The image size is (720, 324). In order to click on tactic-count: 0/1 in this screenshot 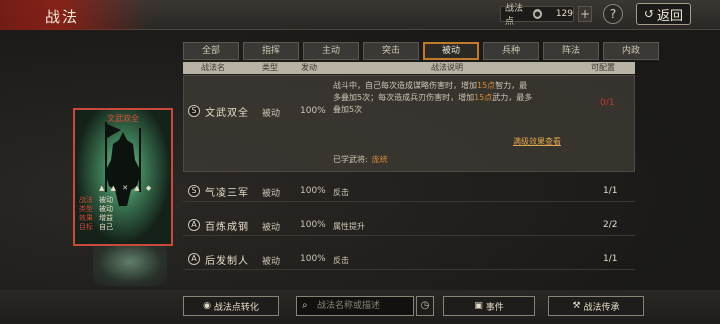, I will do `click(607, 103)`.